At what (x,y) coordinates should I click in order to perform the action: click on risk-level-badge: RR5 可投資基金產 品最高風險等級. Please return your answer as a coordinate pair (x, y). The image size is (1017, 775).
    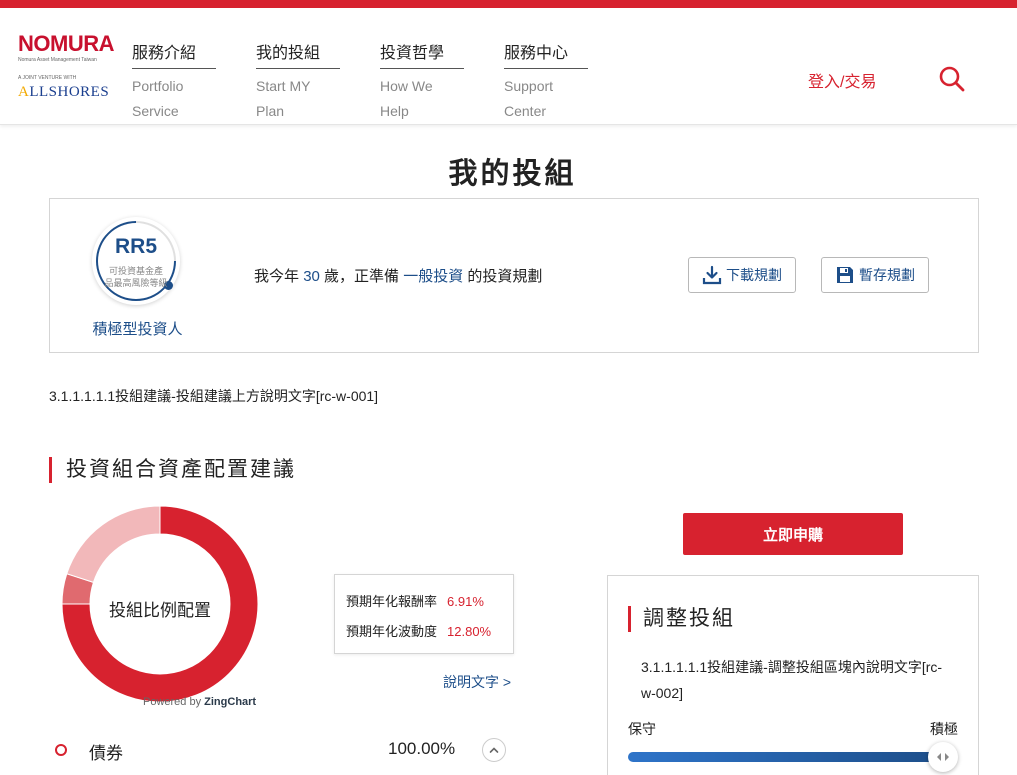
    Looking at the image, I should click on (136, 261).